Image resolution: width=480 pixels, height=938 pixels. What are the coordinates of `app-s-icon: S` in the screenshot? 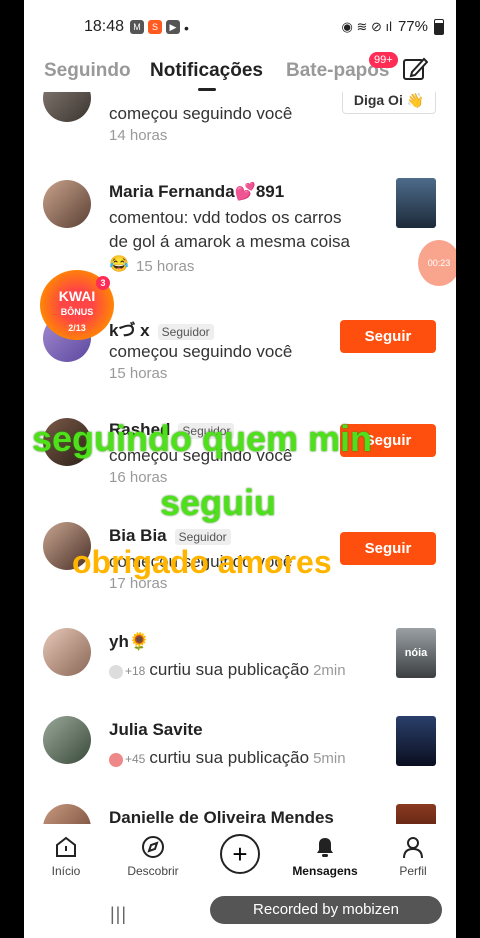 It's located at (155, 27).